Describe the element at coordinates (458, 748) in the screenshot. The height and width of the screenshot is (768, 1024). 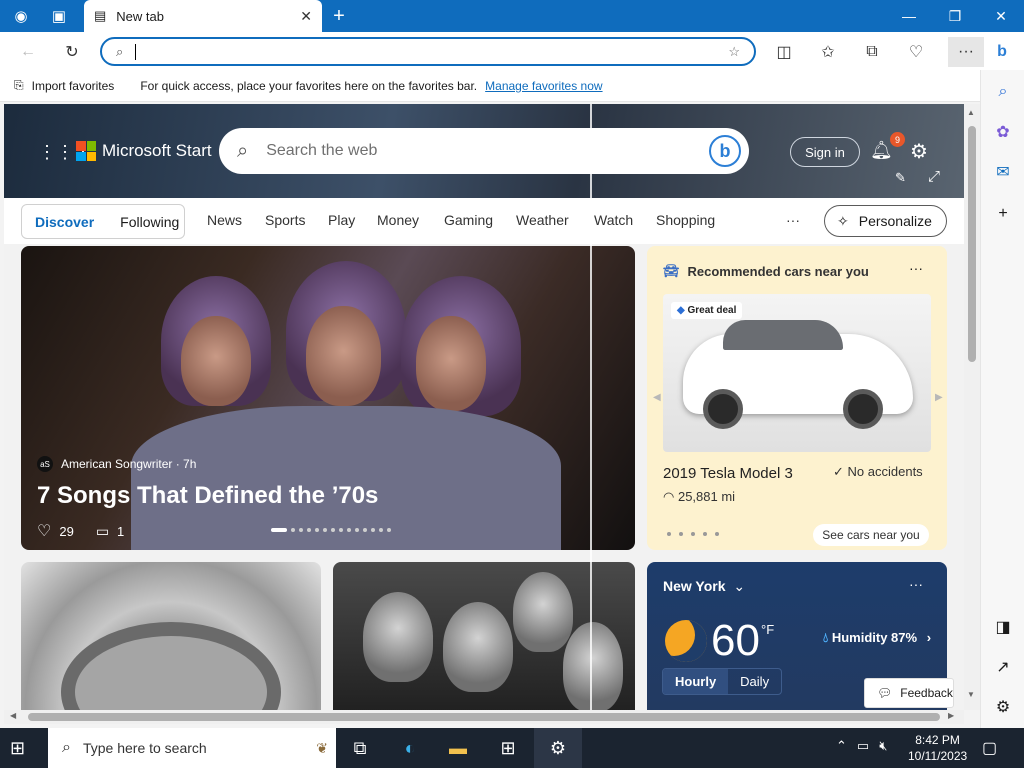
I see `file-explorer-icon: ▬` at that location.